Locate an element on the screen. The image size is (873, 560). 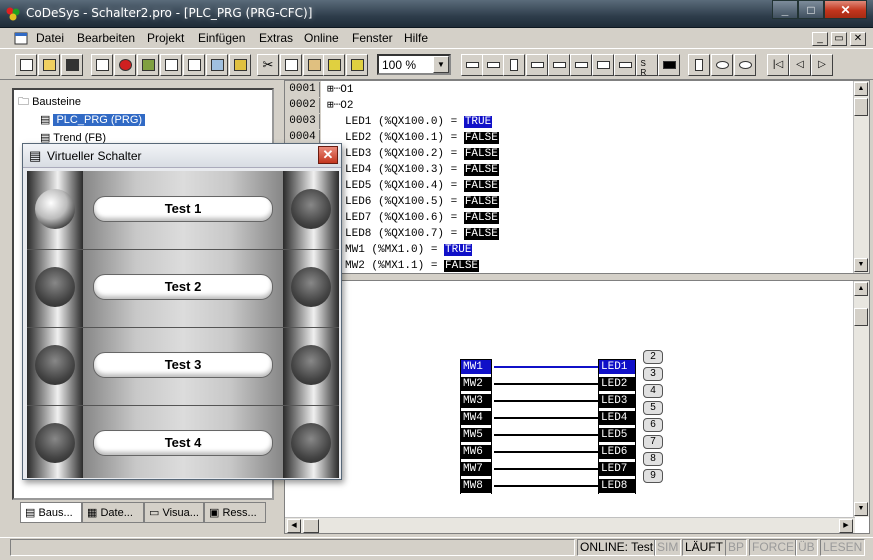
scroll-left-icon: ◀ is located at coordinates (294, 526).